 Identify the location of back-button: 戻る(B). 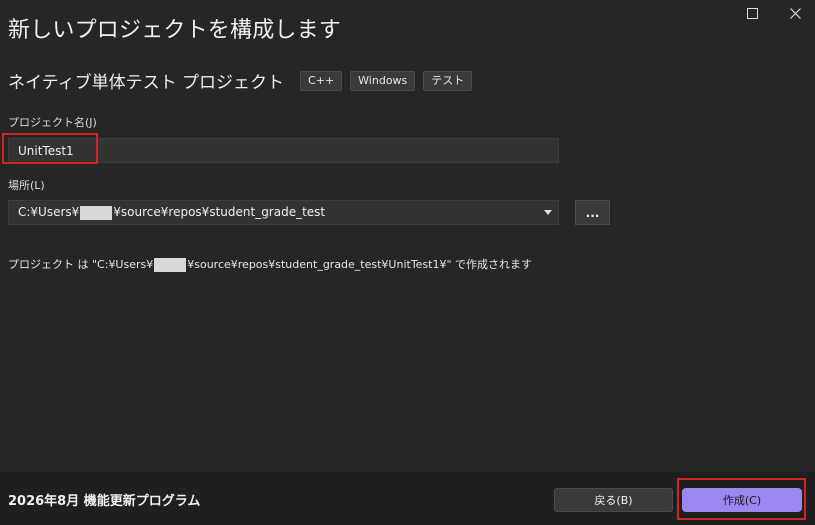
(613, 500).